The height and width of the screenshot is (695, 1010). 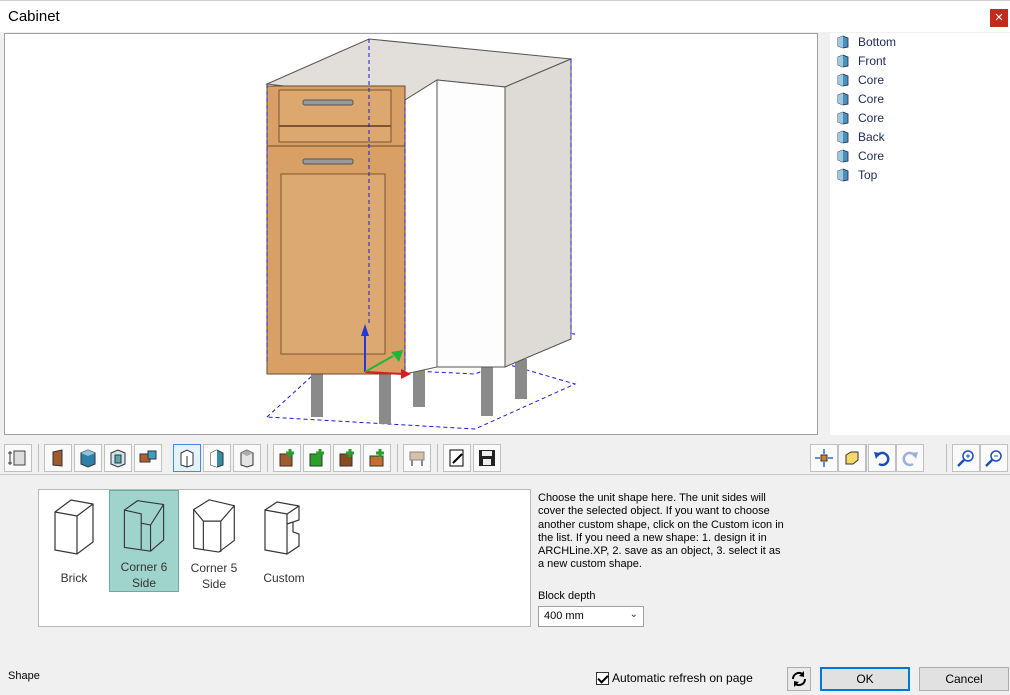 What do you see at coordinates (877, 41) in the screenshot?
I see `tree-item-label: Bottom` at bounding box center [877, 41].